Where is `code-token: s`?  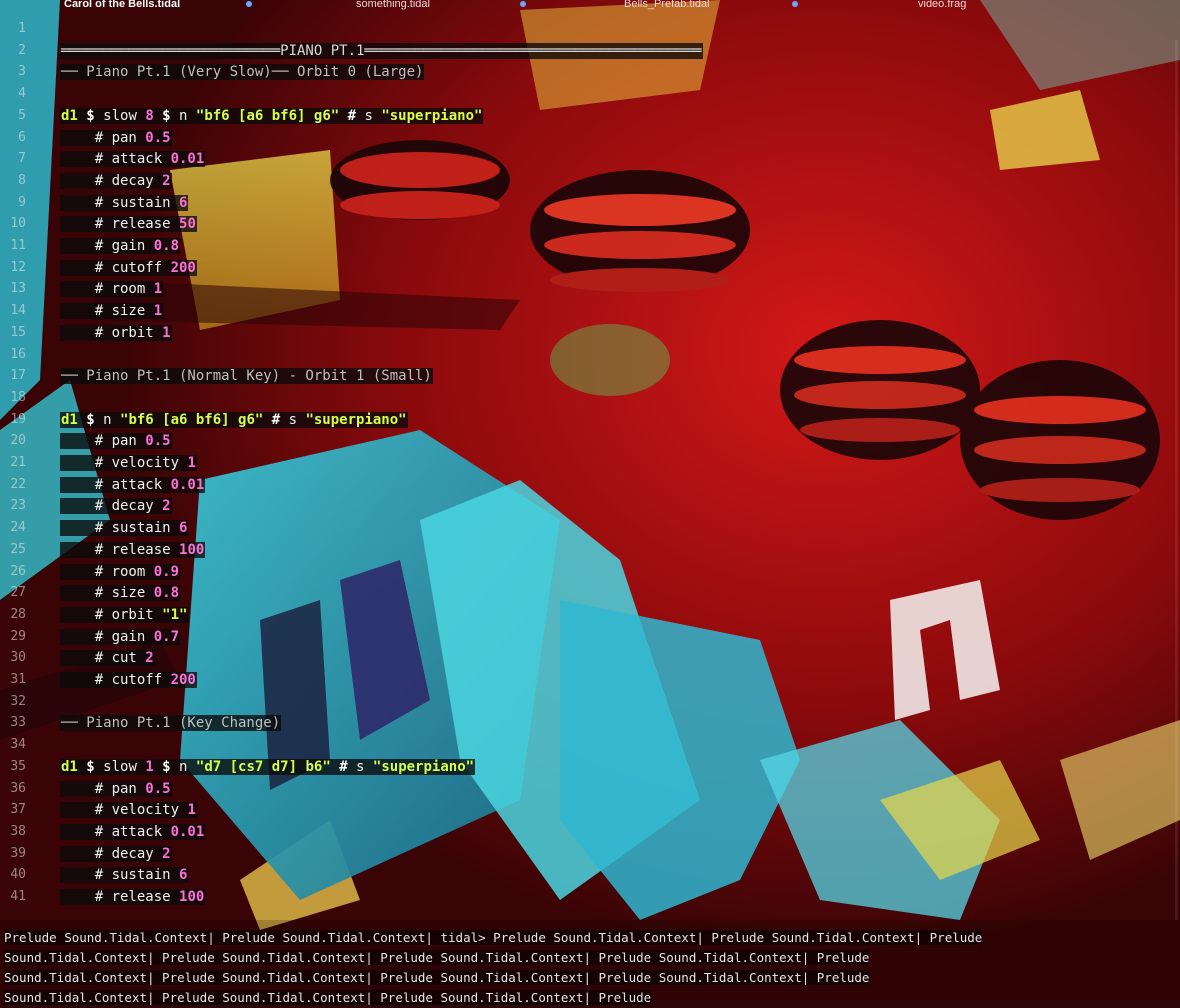
code-token: s is located at coordinates (297, 419).